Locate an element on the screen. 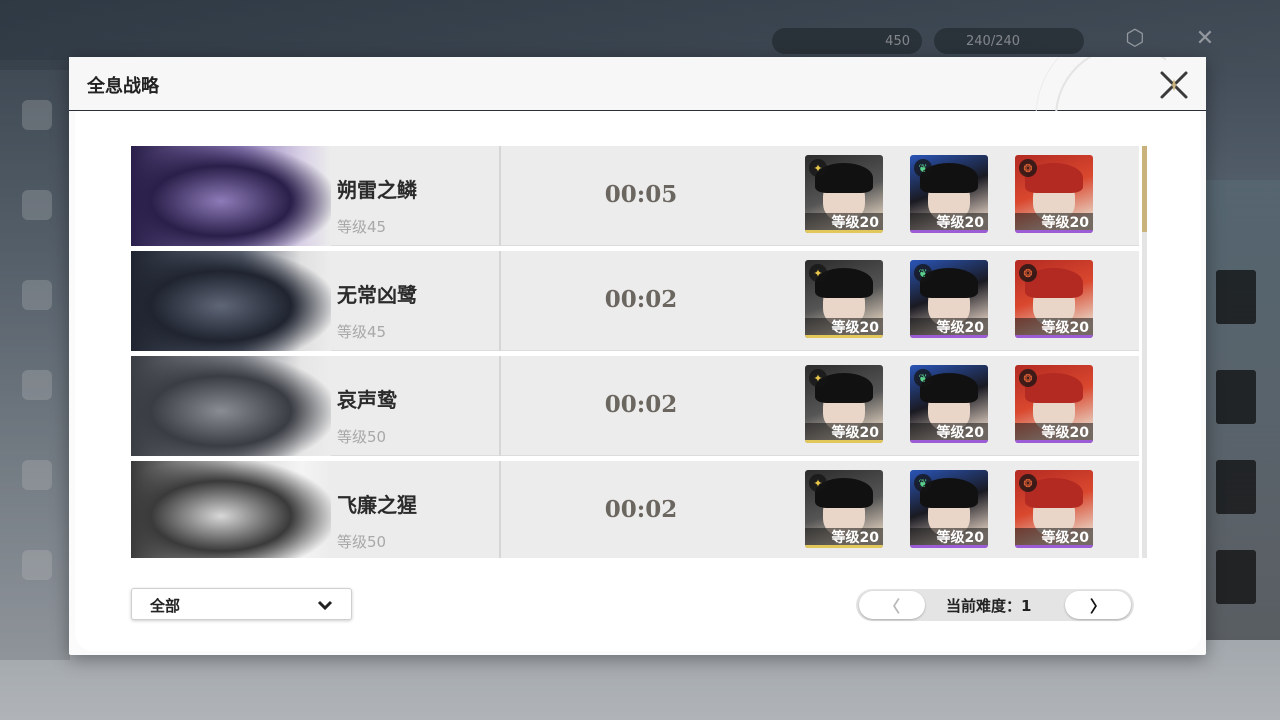  currency-display: 450 is located at coordinates (847, 41).